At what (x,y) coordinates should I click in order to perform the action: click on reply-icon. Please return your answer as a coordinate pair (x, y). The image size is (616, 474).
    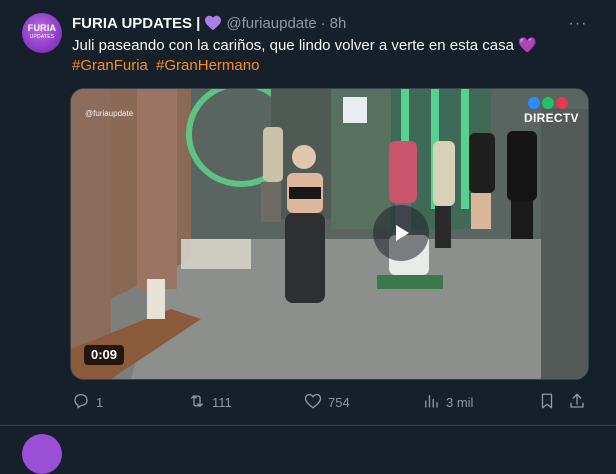
    Looking at the image, I should click on (84, 402).